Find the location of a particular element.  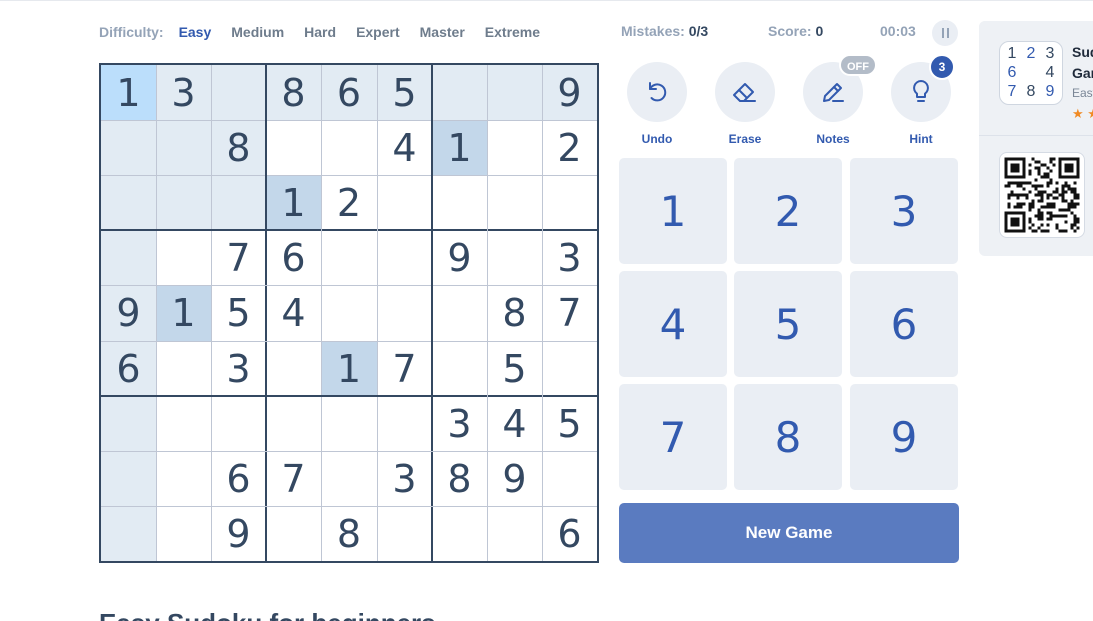

numpad-key-9: 9 is located at coordinates (904, 437).